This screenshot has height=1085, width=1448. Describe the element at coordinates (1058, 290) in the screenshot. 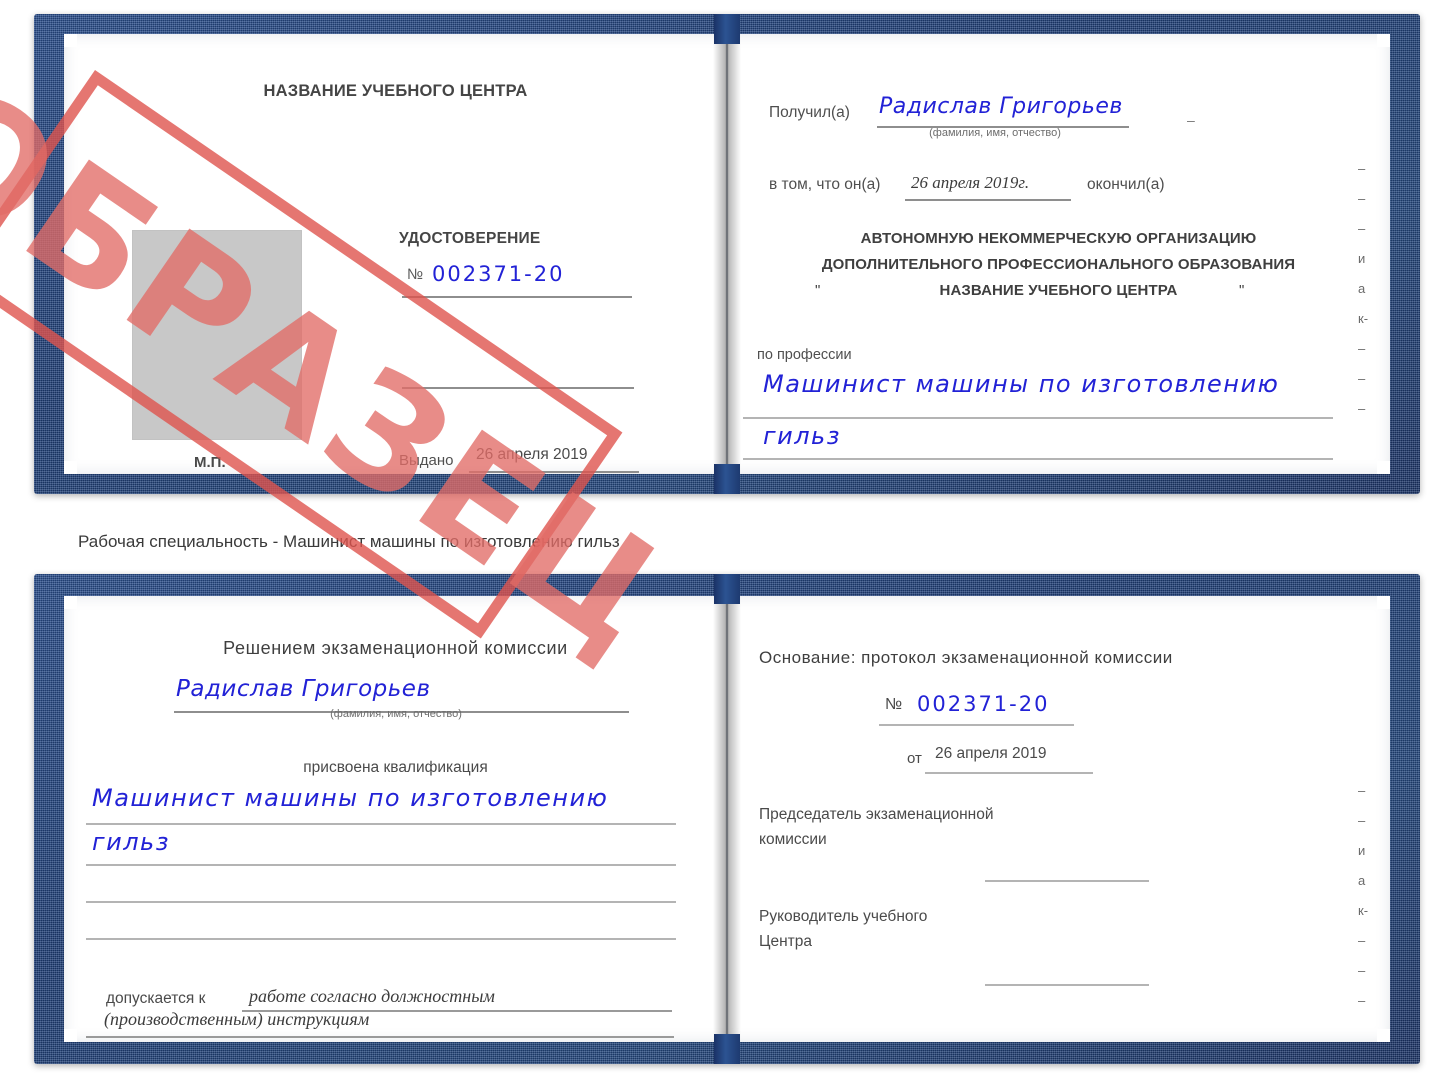

I see `org-line-3: НАЗВАНИЕ УЧЕБНОГО ЦЕНТРА` at that location.